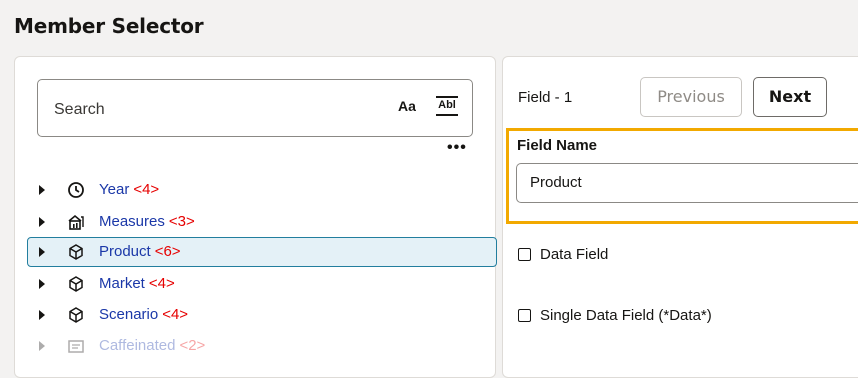 The image size is (858, 378). What do you see at coordinates (79, 109) in the screenshot?
I see `search-placeholder: Search` at bounding box center [79, 109].